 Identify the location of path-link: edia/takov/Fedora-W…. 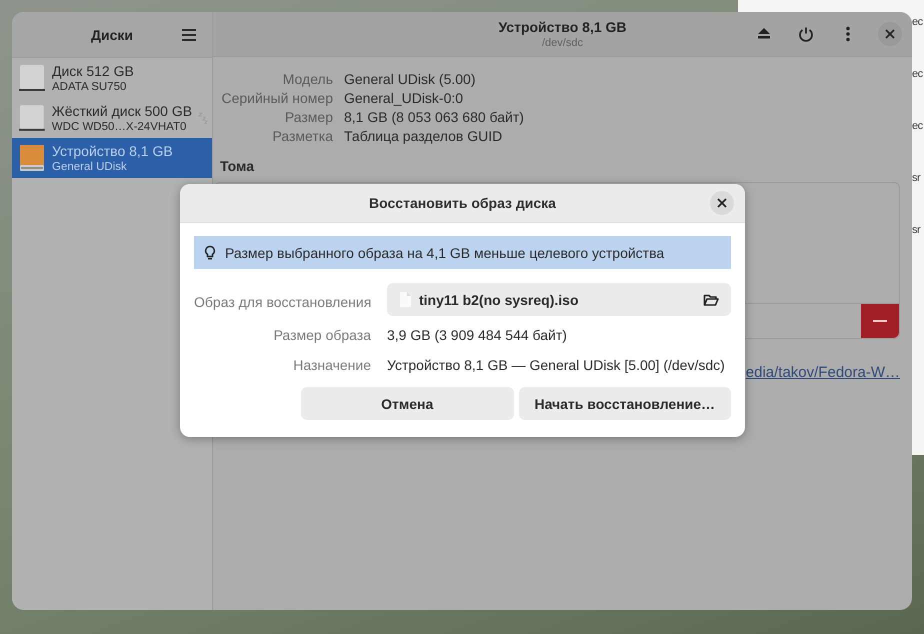
(823, 372).